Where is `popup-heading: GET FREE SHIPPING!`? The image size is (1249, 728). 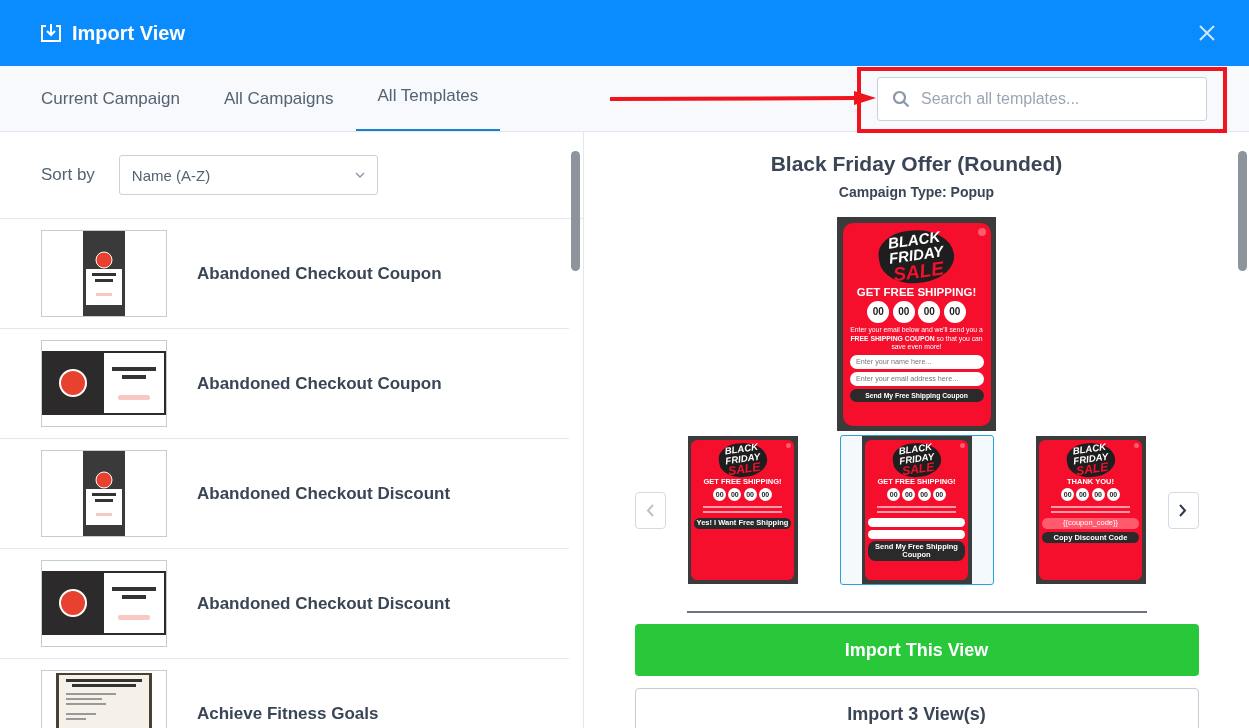 popup-heading: GET FREE SHIPPING! is located at coordinates (916, 291).